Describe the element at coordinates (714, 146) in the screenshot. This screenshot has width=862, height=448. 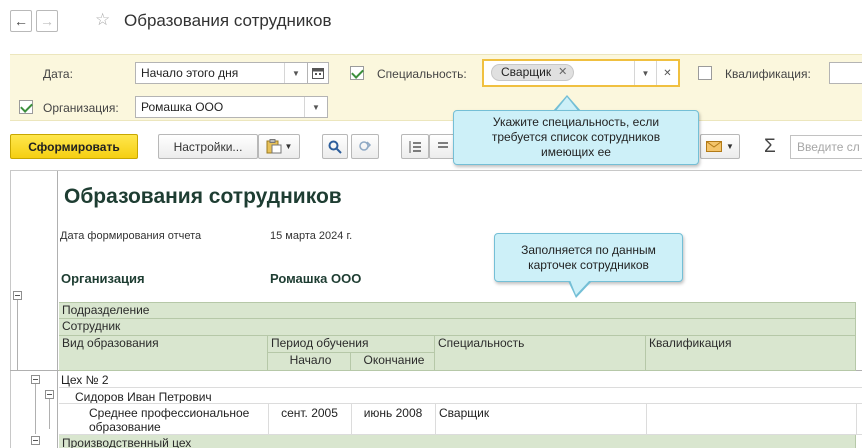
I see `envelope-icon` at that location.